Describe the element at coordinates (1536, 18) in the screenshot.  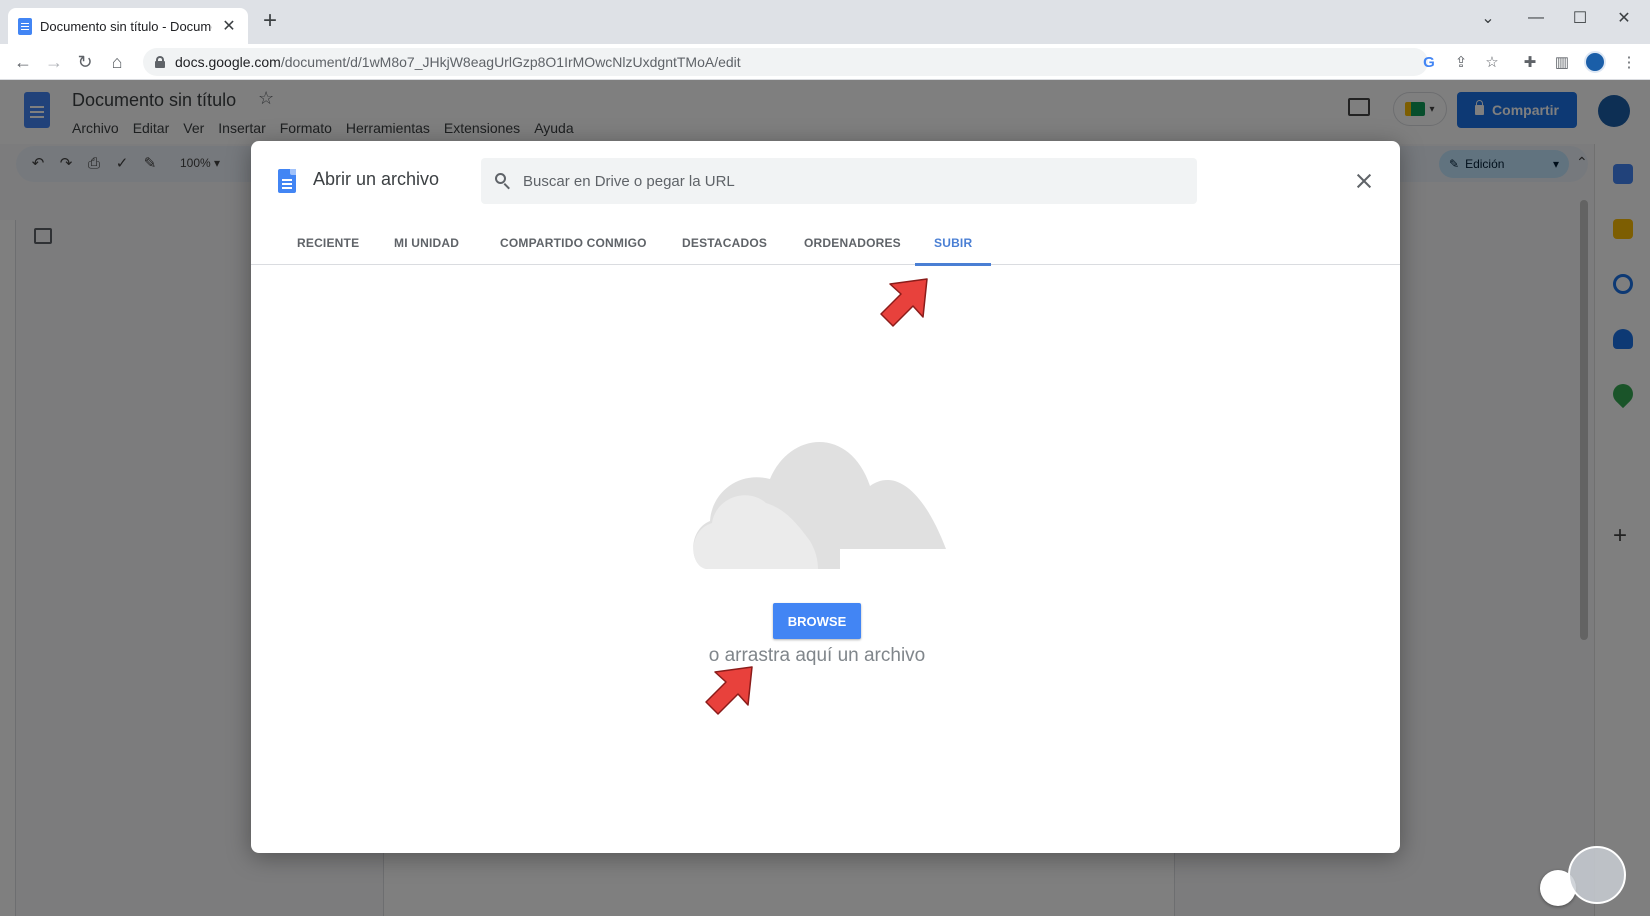
I see `minimize-button: —` at that location.